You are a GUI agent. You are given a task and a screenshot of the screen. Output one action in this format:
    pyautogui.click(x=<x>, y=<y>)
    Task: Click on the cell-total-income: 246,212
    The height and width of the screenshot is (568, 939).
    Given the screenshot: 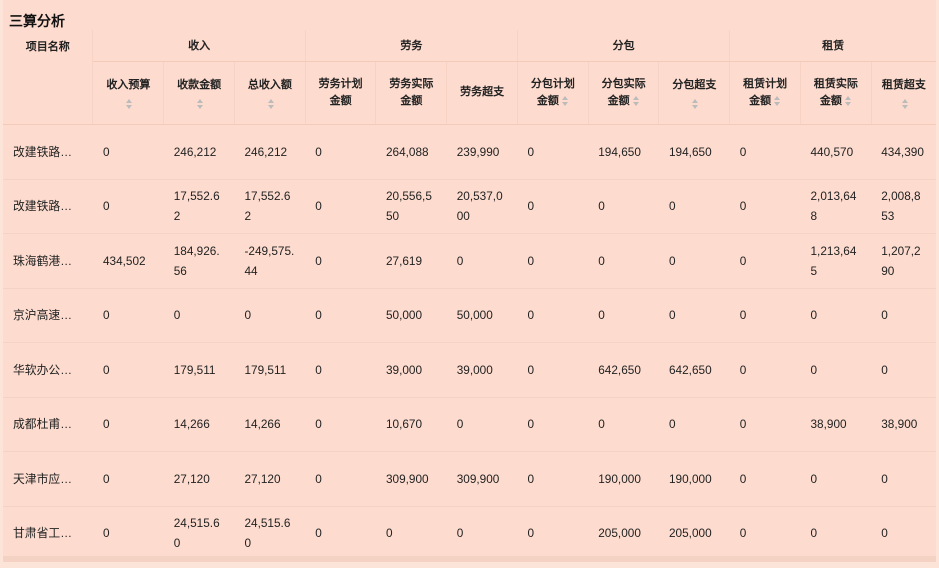 What is the action you would take?
    pyautogui.click(x=270, y=152)
    